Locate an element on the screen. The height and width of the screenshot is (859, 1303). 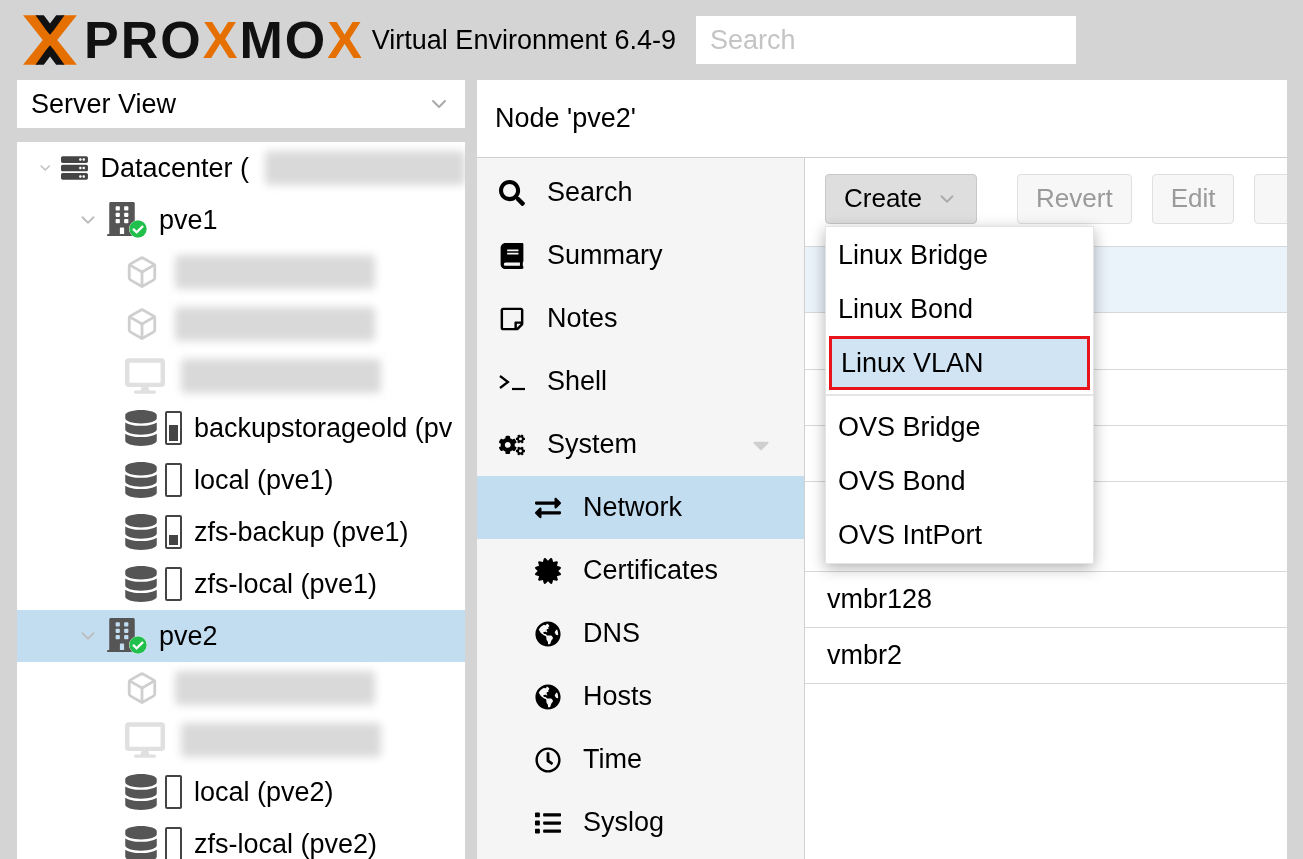
tree-label: pve2 is located at coordinates (188, 636).